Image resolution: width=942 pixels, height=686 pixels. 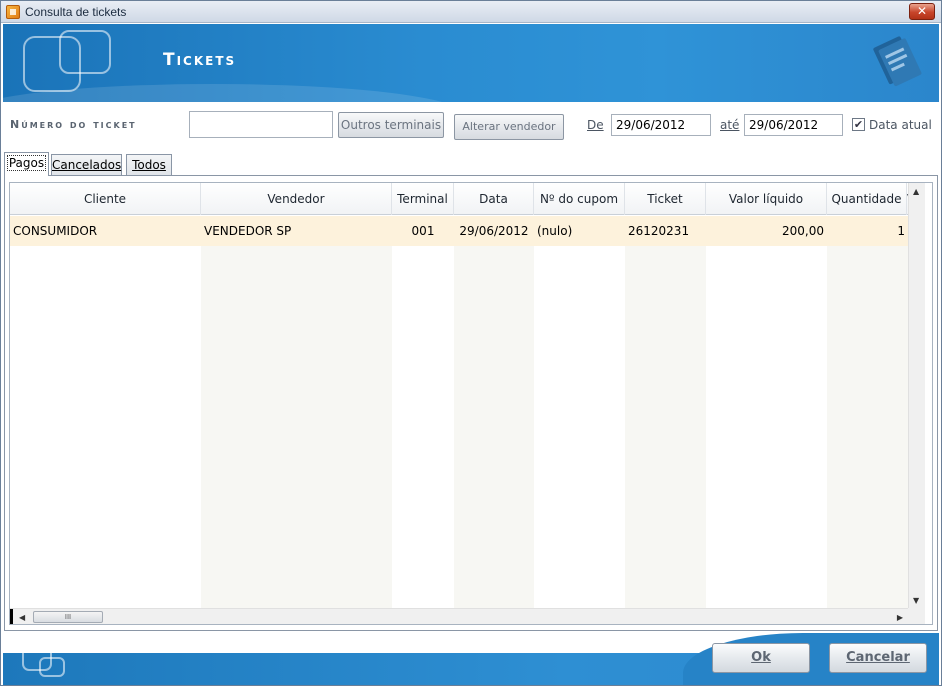 I want to click on cell-data: 29/06/2012, so click(x=494, y=231).